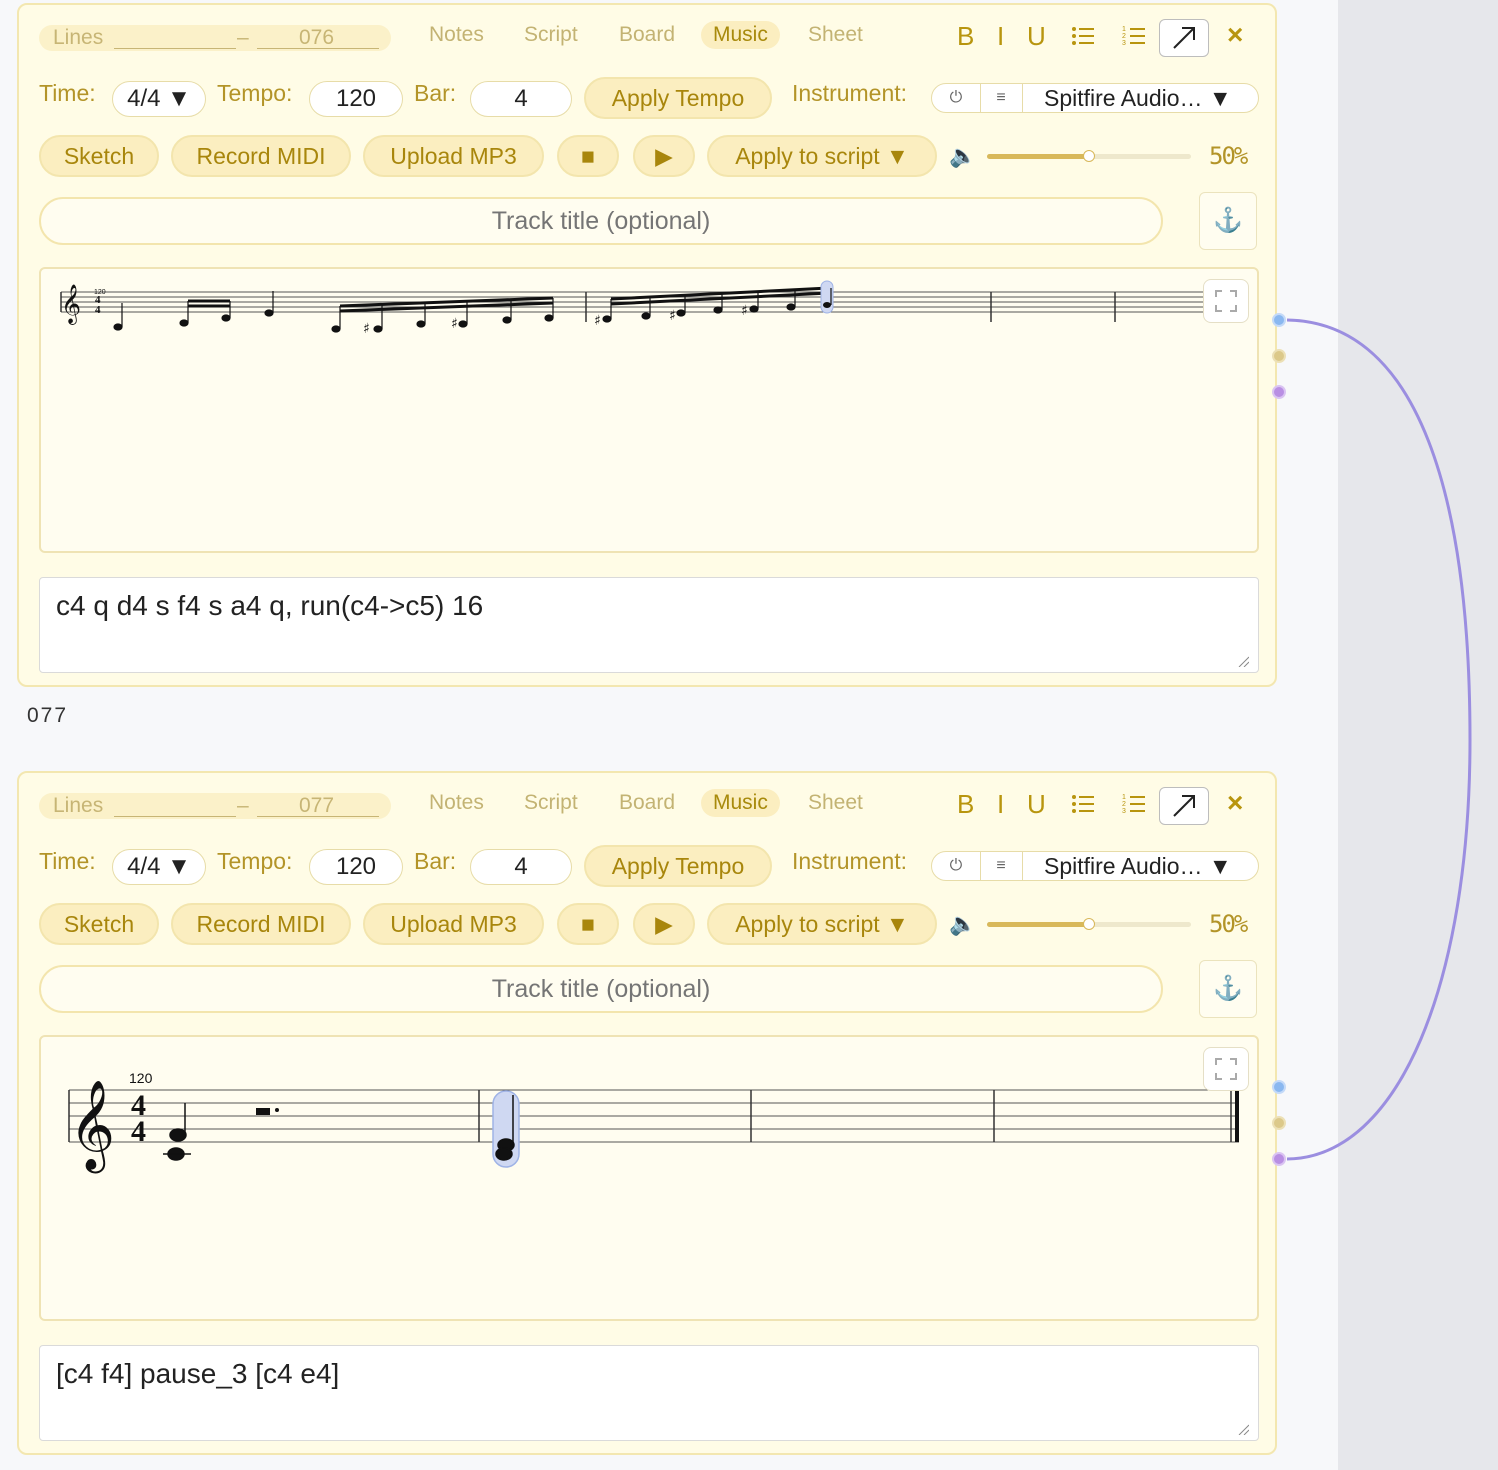 The height and width of the screenshot is (1470, 1498). What do you see at coordinates (653, 1122) in the screenshot?
I see `staff-notation: 𝄞 120 4 4` at bounding box center [653, 1122].